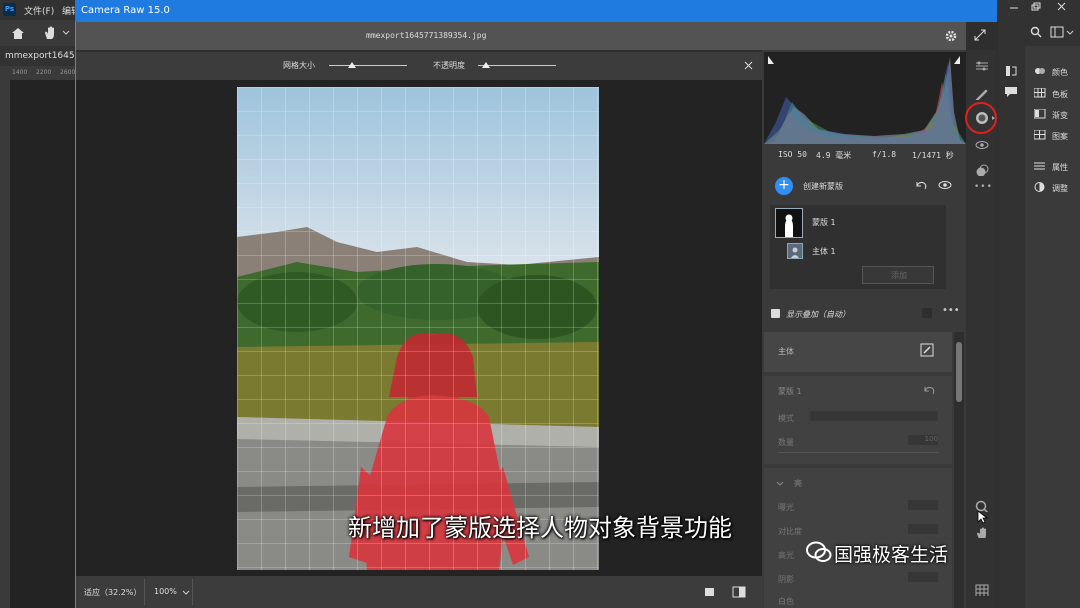 Image resolution: width=1080 pixels, height=608 pixels. Describe the element at coordinates (1014, 7) in the screenshot. I see `minimize-icon` at that location.